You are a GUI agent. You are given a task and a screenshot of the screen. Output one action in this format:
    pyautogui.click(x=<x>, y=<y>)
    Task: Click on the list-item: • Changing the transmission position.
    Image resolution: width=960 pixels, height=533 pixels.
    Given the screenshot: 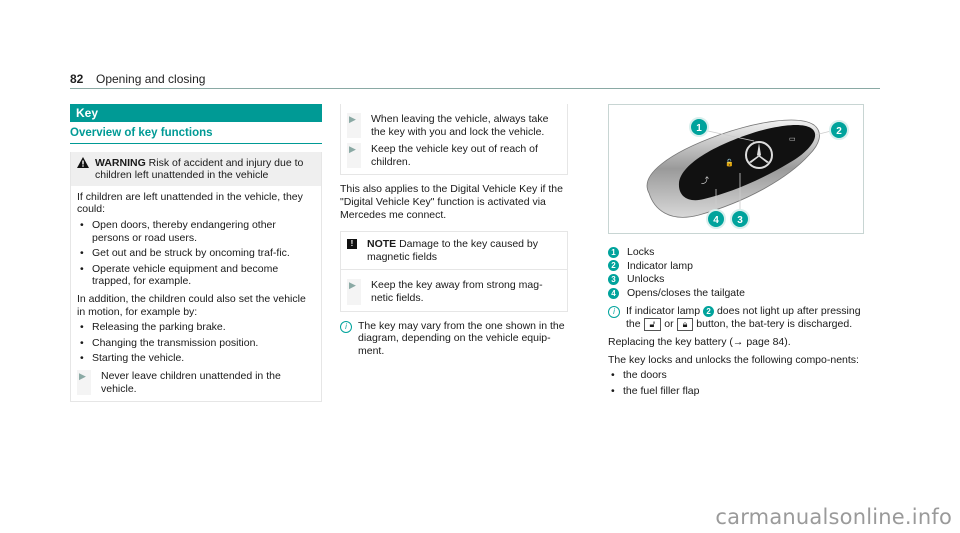 What is the action you would take?
    pyautogui.click(x=196, y=343)
    